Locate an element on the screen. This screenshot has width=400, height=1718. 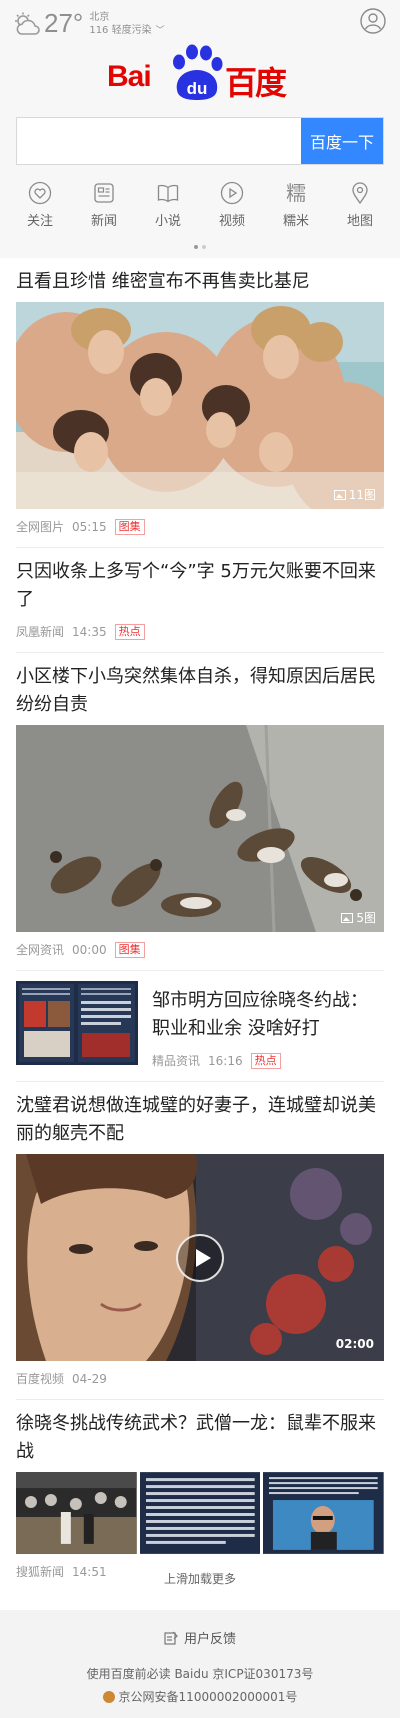
card-image: 5图 is located at coordinates (200, 828).